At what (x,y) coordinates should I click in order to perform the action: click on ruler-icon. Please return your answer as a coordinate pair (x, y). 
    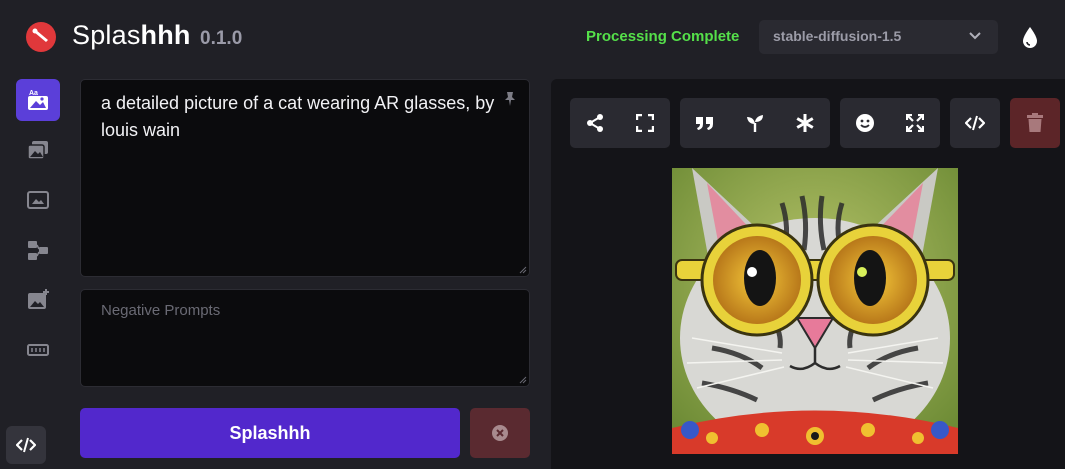
    Looking at the image, I should click on (38, 350).